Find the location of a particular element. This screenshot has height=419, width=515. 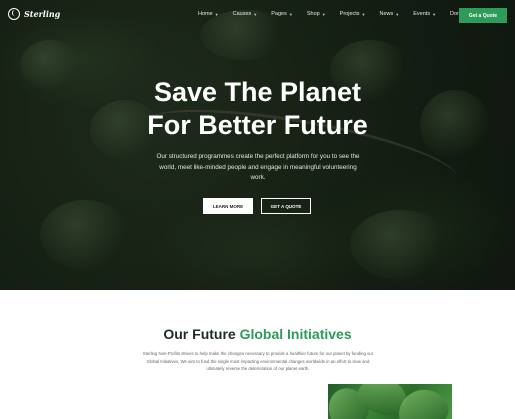

brand-logo: Sterling is located at coordinates (34, 14).